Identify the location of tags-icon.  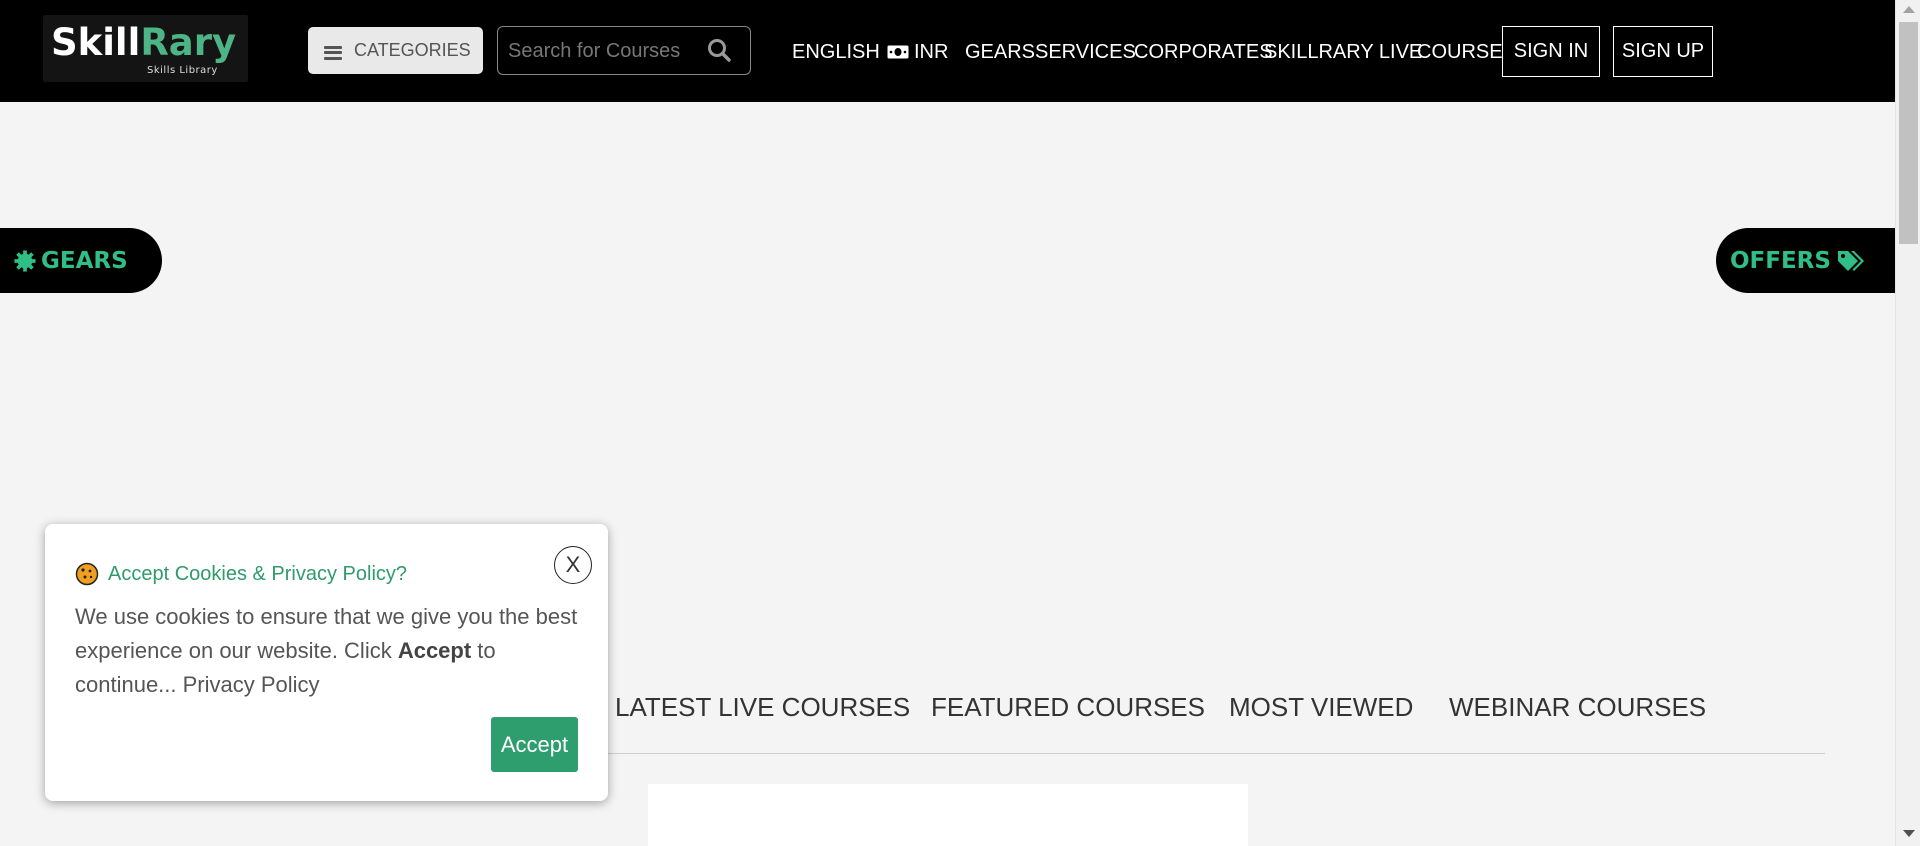
(1850, 260).